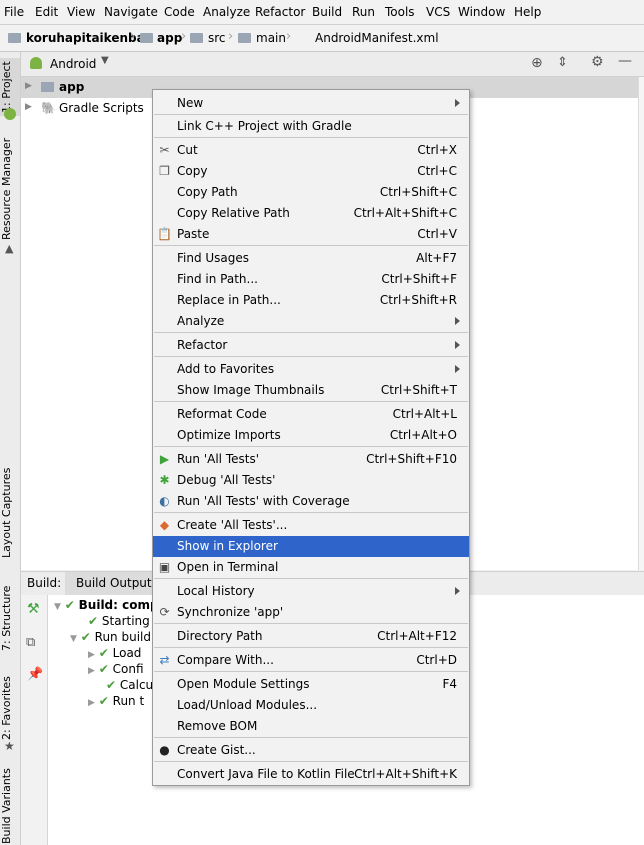  I want to click on menu-item-synchronize-app: ⟳ Synchronize 'app', so click(311, 612).